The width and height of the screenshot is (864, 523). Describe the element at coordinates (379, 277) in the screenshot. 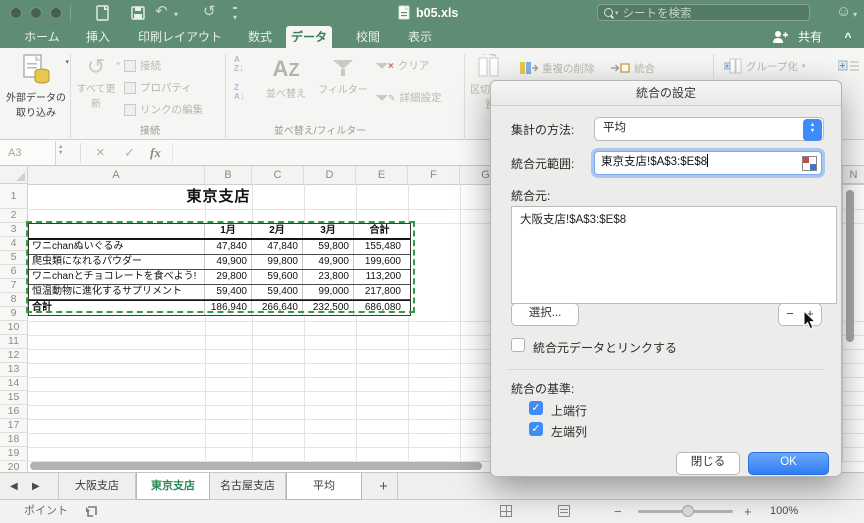

I see `cell: 113,200` at that location.